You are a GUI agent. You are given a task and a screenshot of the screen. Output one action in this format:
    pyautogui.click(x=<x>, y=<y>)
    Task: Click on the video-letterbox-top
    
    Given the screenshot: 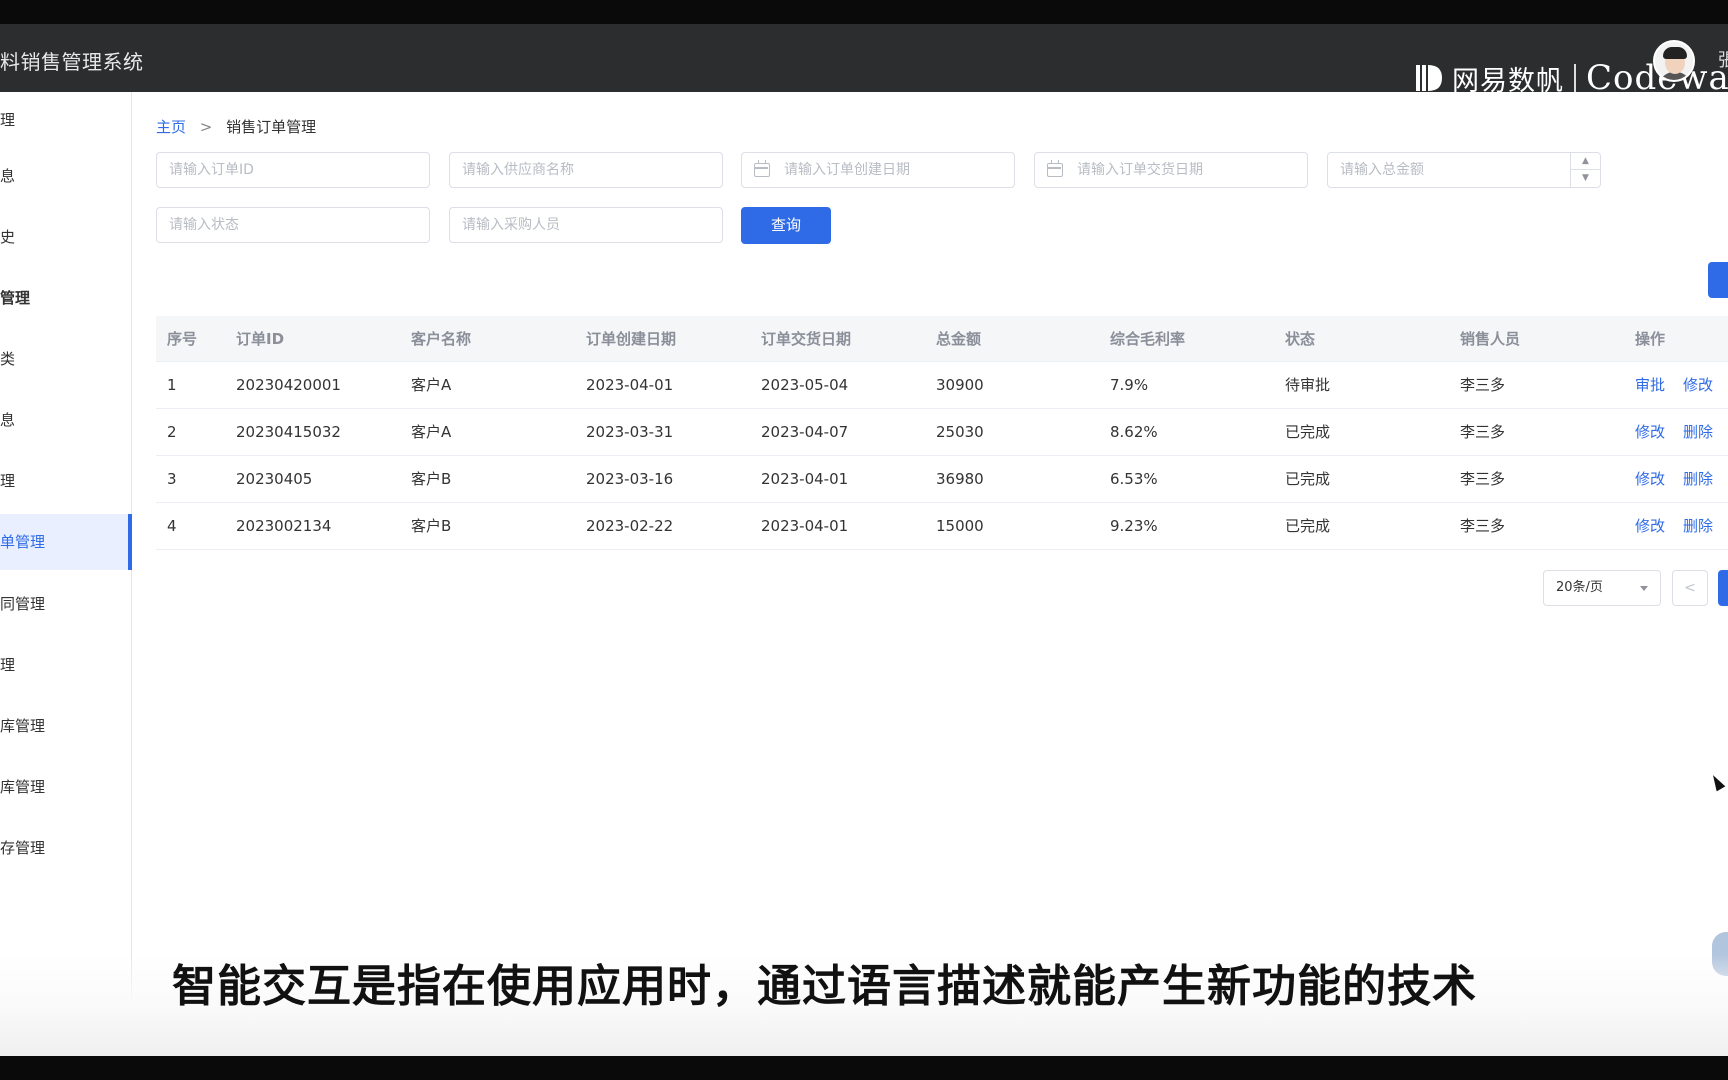 What is the action you would take?
    pyautogui.click(x=864, y=12)
    